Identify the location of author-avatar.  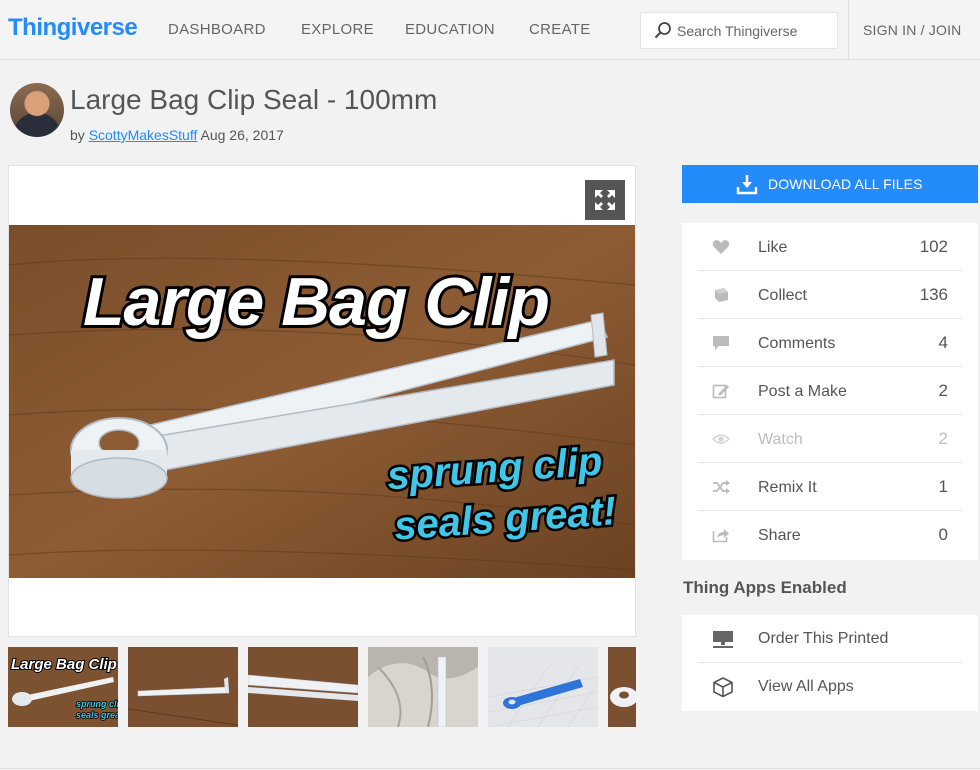
(37, 110).